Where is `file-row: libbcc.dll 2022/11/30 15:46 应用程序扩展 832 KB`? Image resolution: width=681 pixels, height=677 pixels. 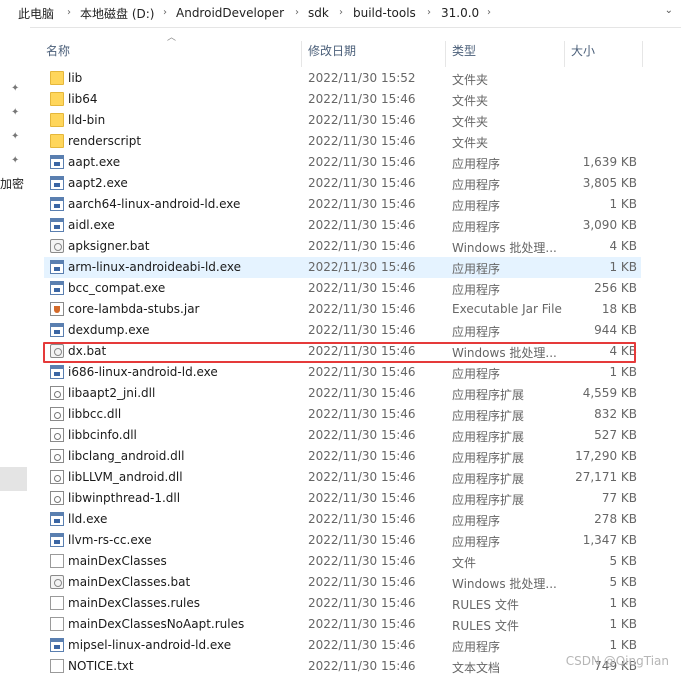
file-row: libbcc.dll 2022/11/30 15:46 应用程序扩展 832 KB is located at coordinates (342, 414).